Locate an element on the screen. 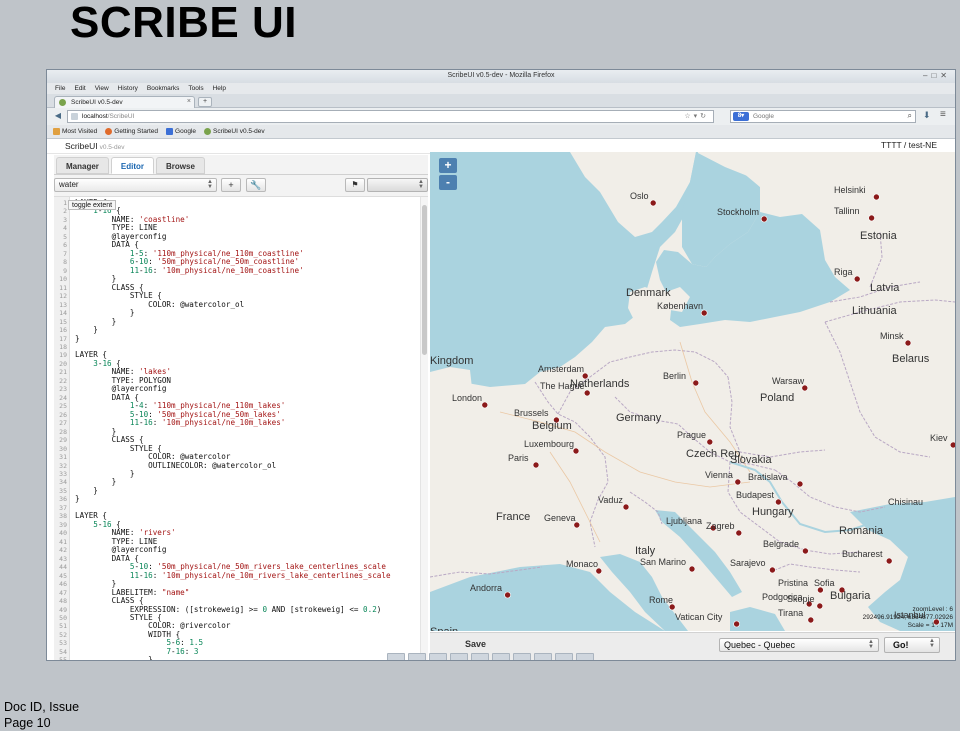  code-line: 17} is located at coordinates (222, 338).